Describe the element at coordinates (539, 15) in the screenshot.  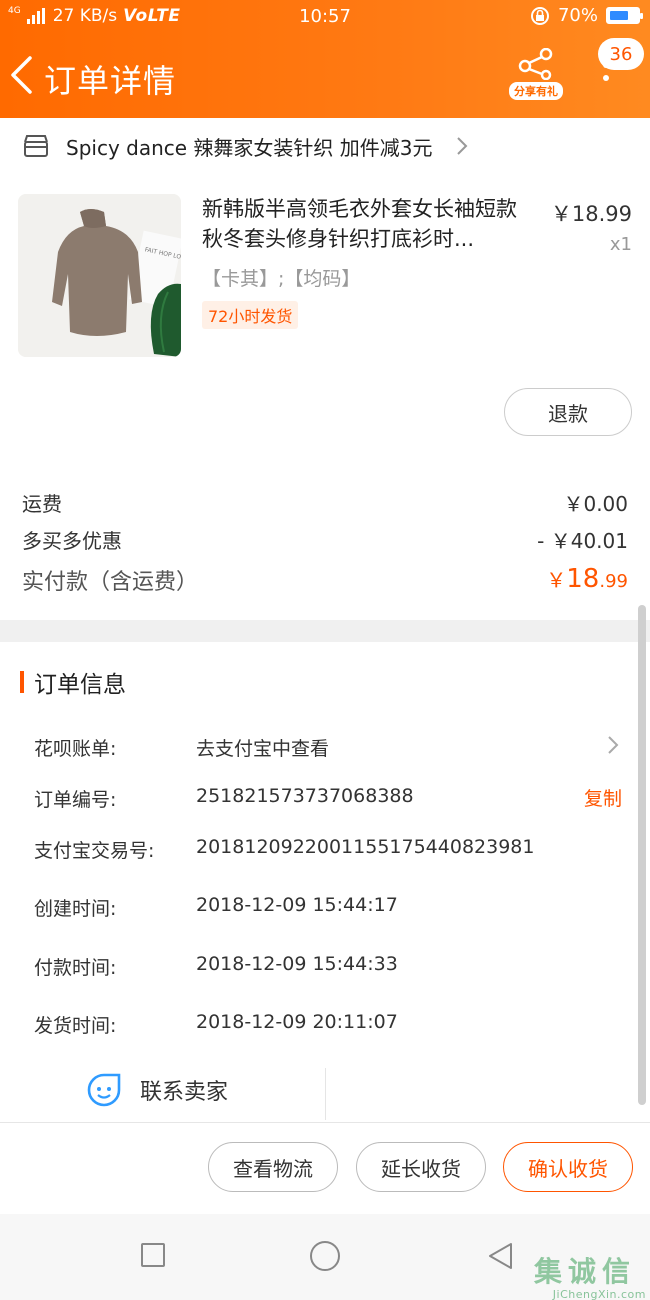
I see `rotation-lock-icon` at that location.